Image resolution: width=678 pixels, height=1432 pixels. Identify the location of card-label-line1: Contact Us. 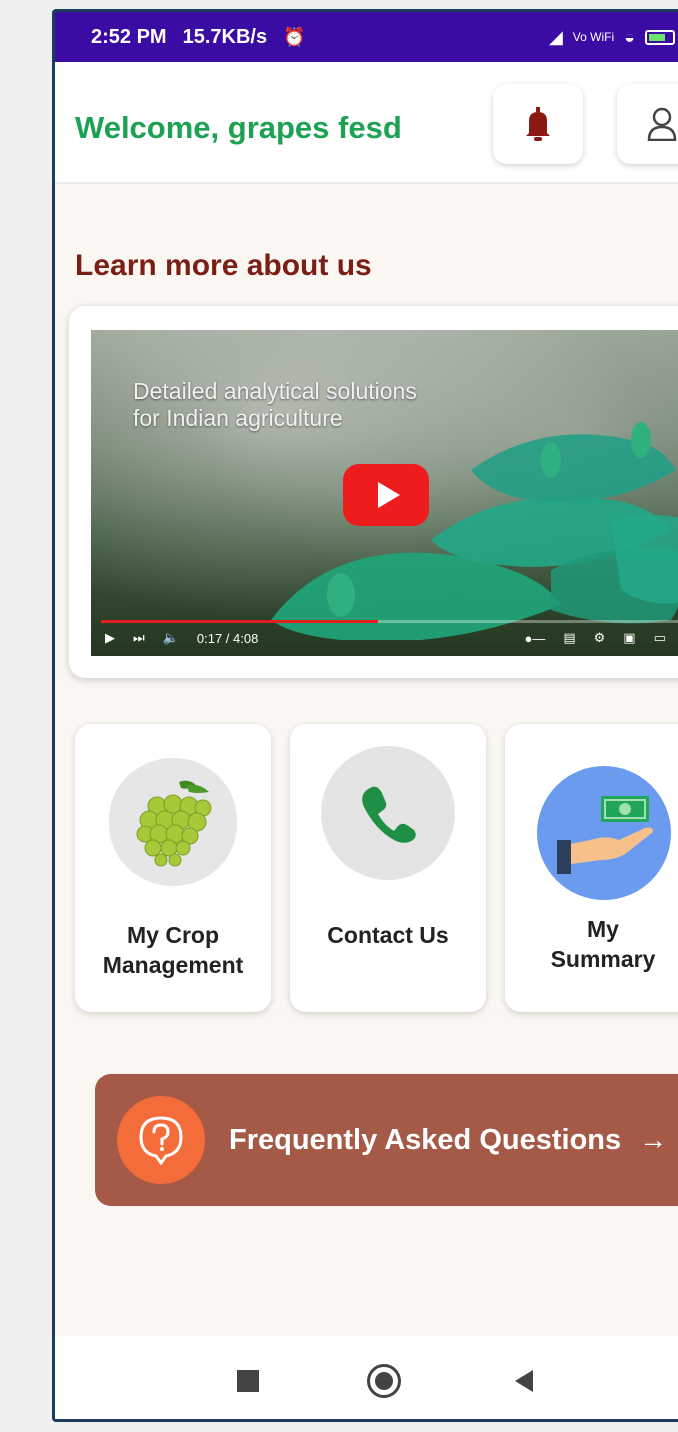
(388, 935).